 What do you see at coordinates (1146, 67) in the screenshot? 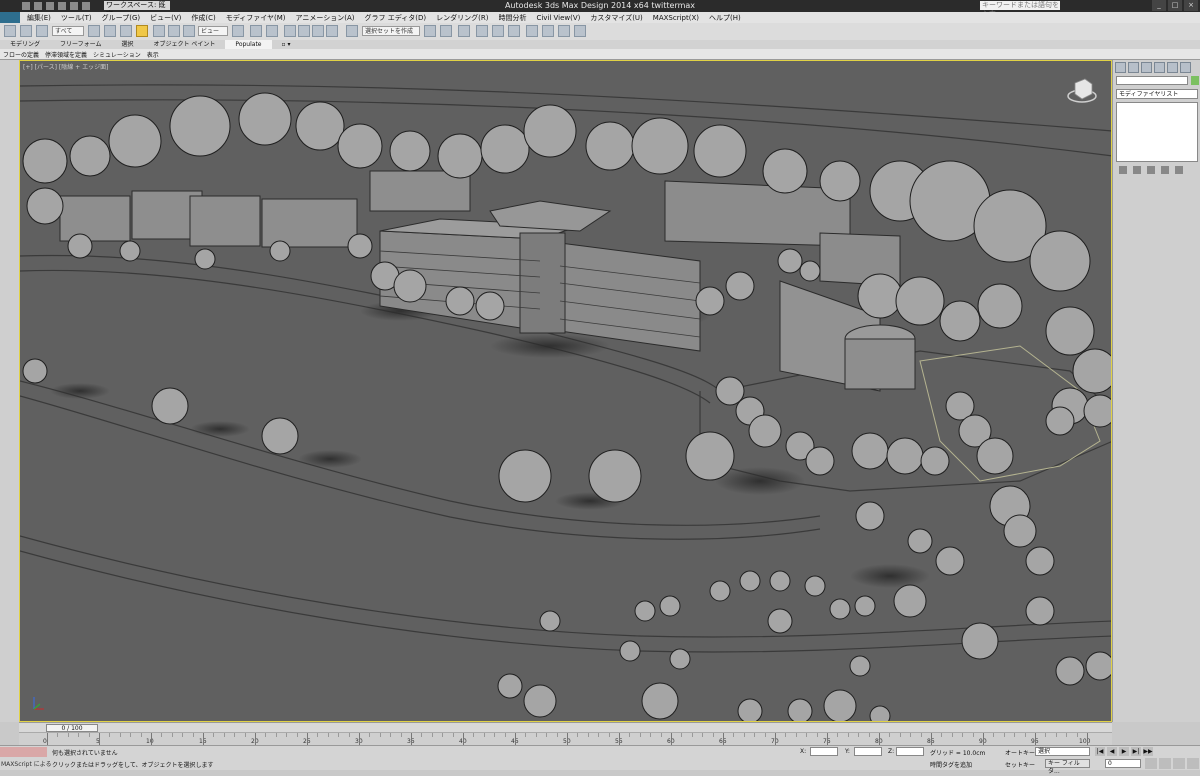
I see `hierarchy-tab-icon` at bounding box center [1146, 67].